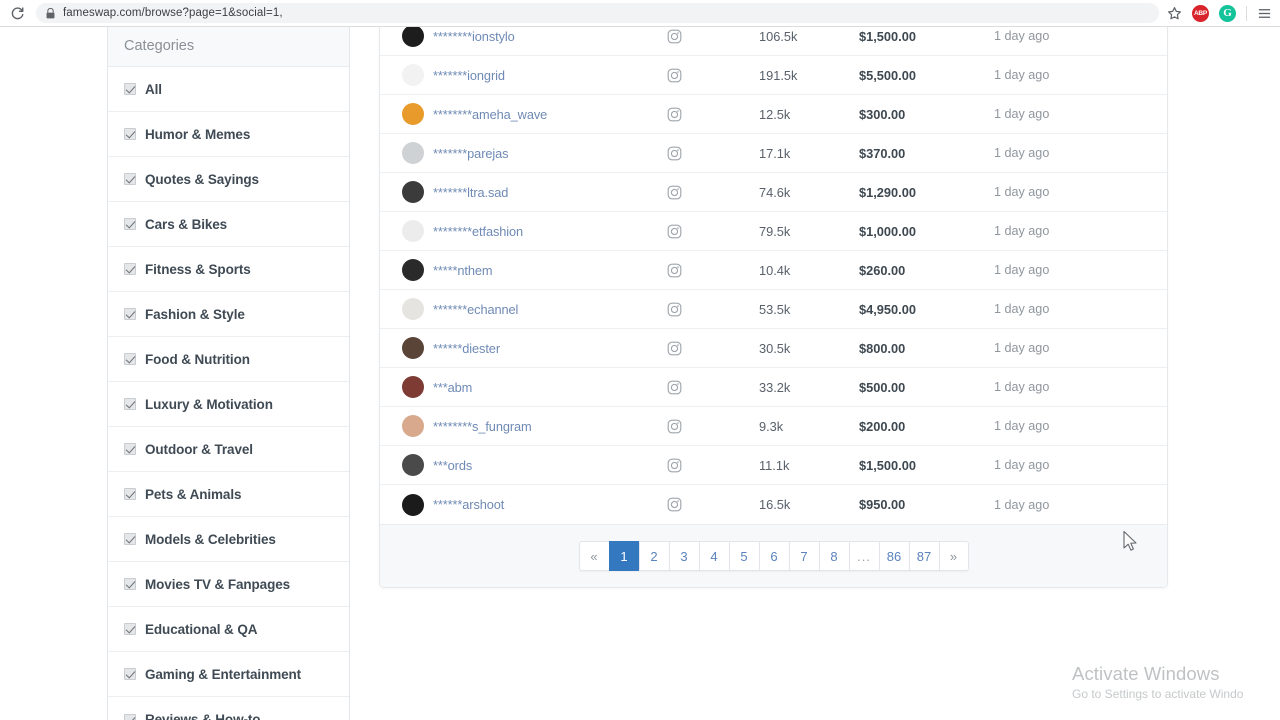 The width and height of the screenshot is (1280, 720). Describe the element at coordinates (482, 426) in the screenshot. I see `account-username-link: ********s_fungram` at that location.